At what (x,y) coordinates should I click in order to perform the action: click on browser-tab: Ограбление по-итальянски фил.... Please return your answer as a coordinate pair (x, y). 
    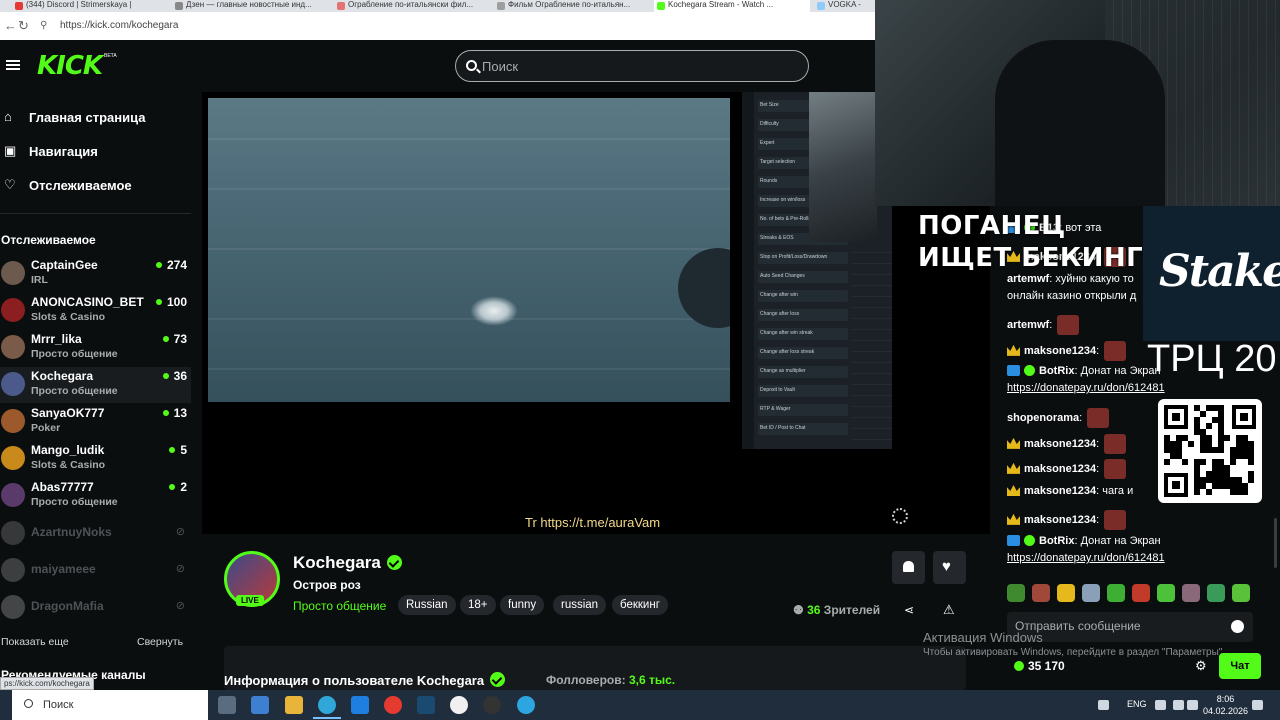
    Looking at the image, I should click on (412, 6).